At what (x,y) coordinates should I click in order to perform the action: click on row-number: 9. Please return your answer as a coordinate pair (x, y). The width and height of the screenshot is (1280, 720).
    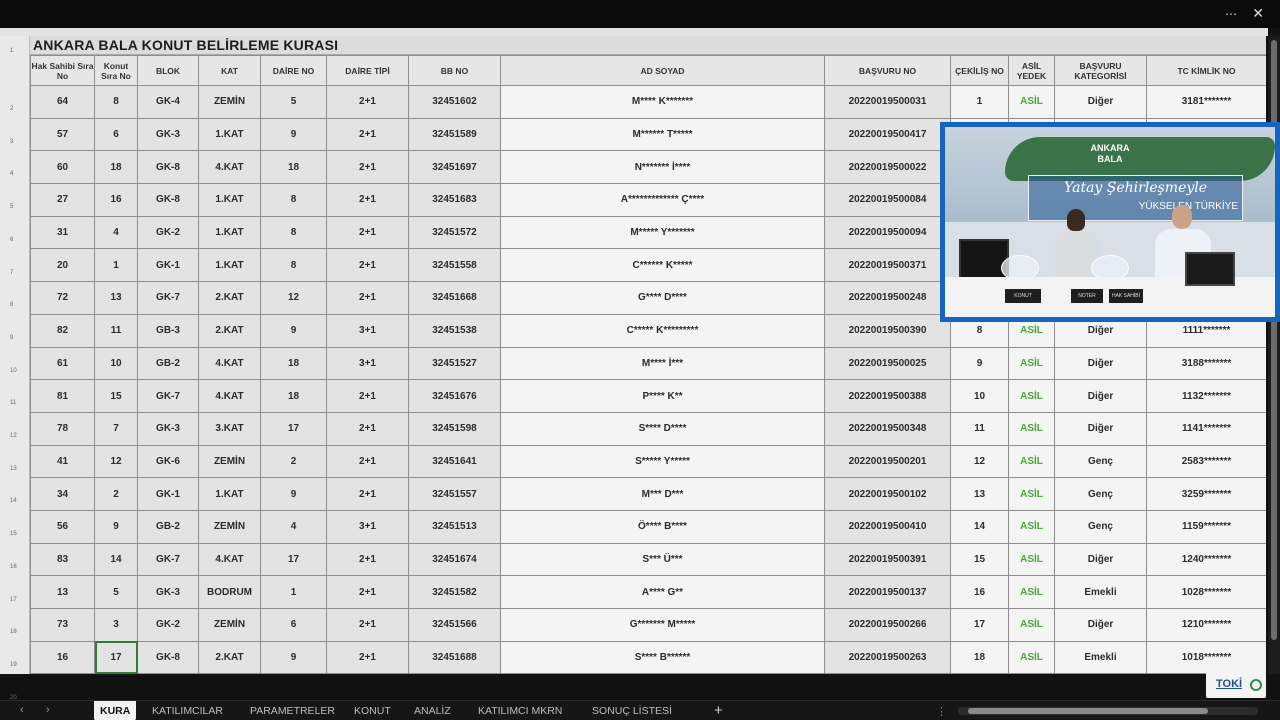
    Looking at the image, I should click on (15, 338).